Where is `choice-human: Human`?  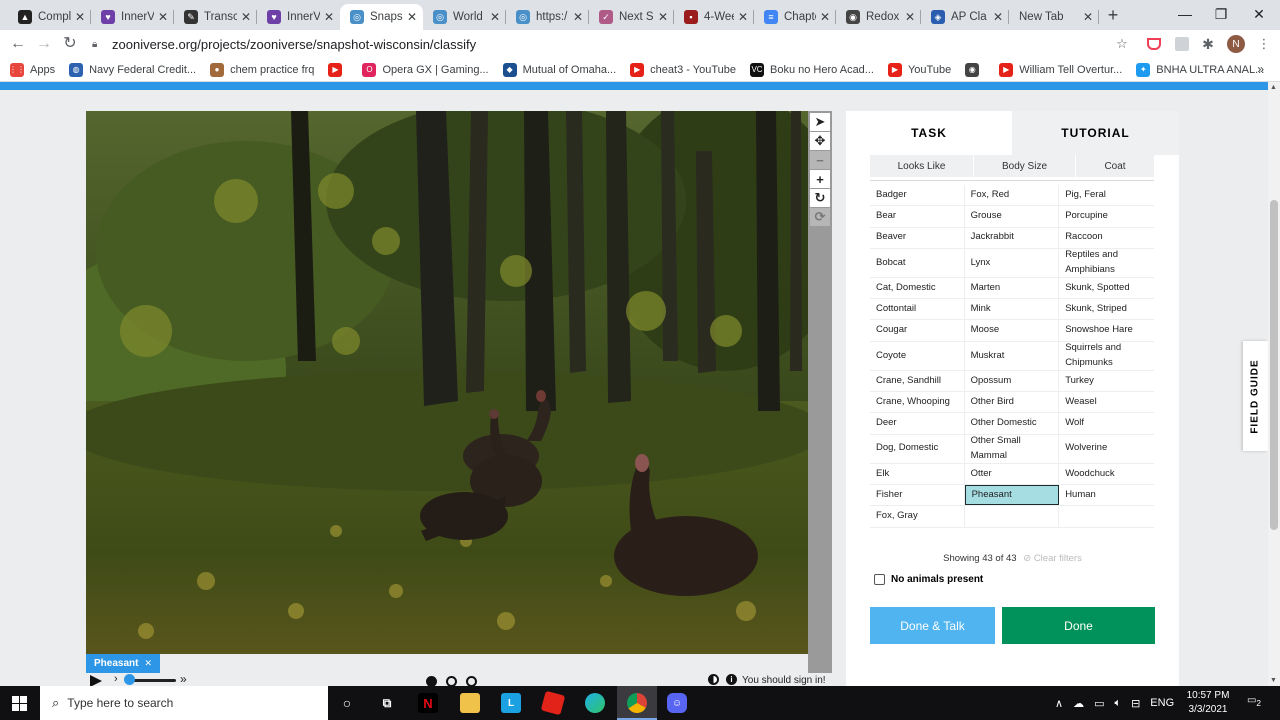 choice-human: Human is located at coordinates (1106, 495).